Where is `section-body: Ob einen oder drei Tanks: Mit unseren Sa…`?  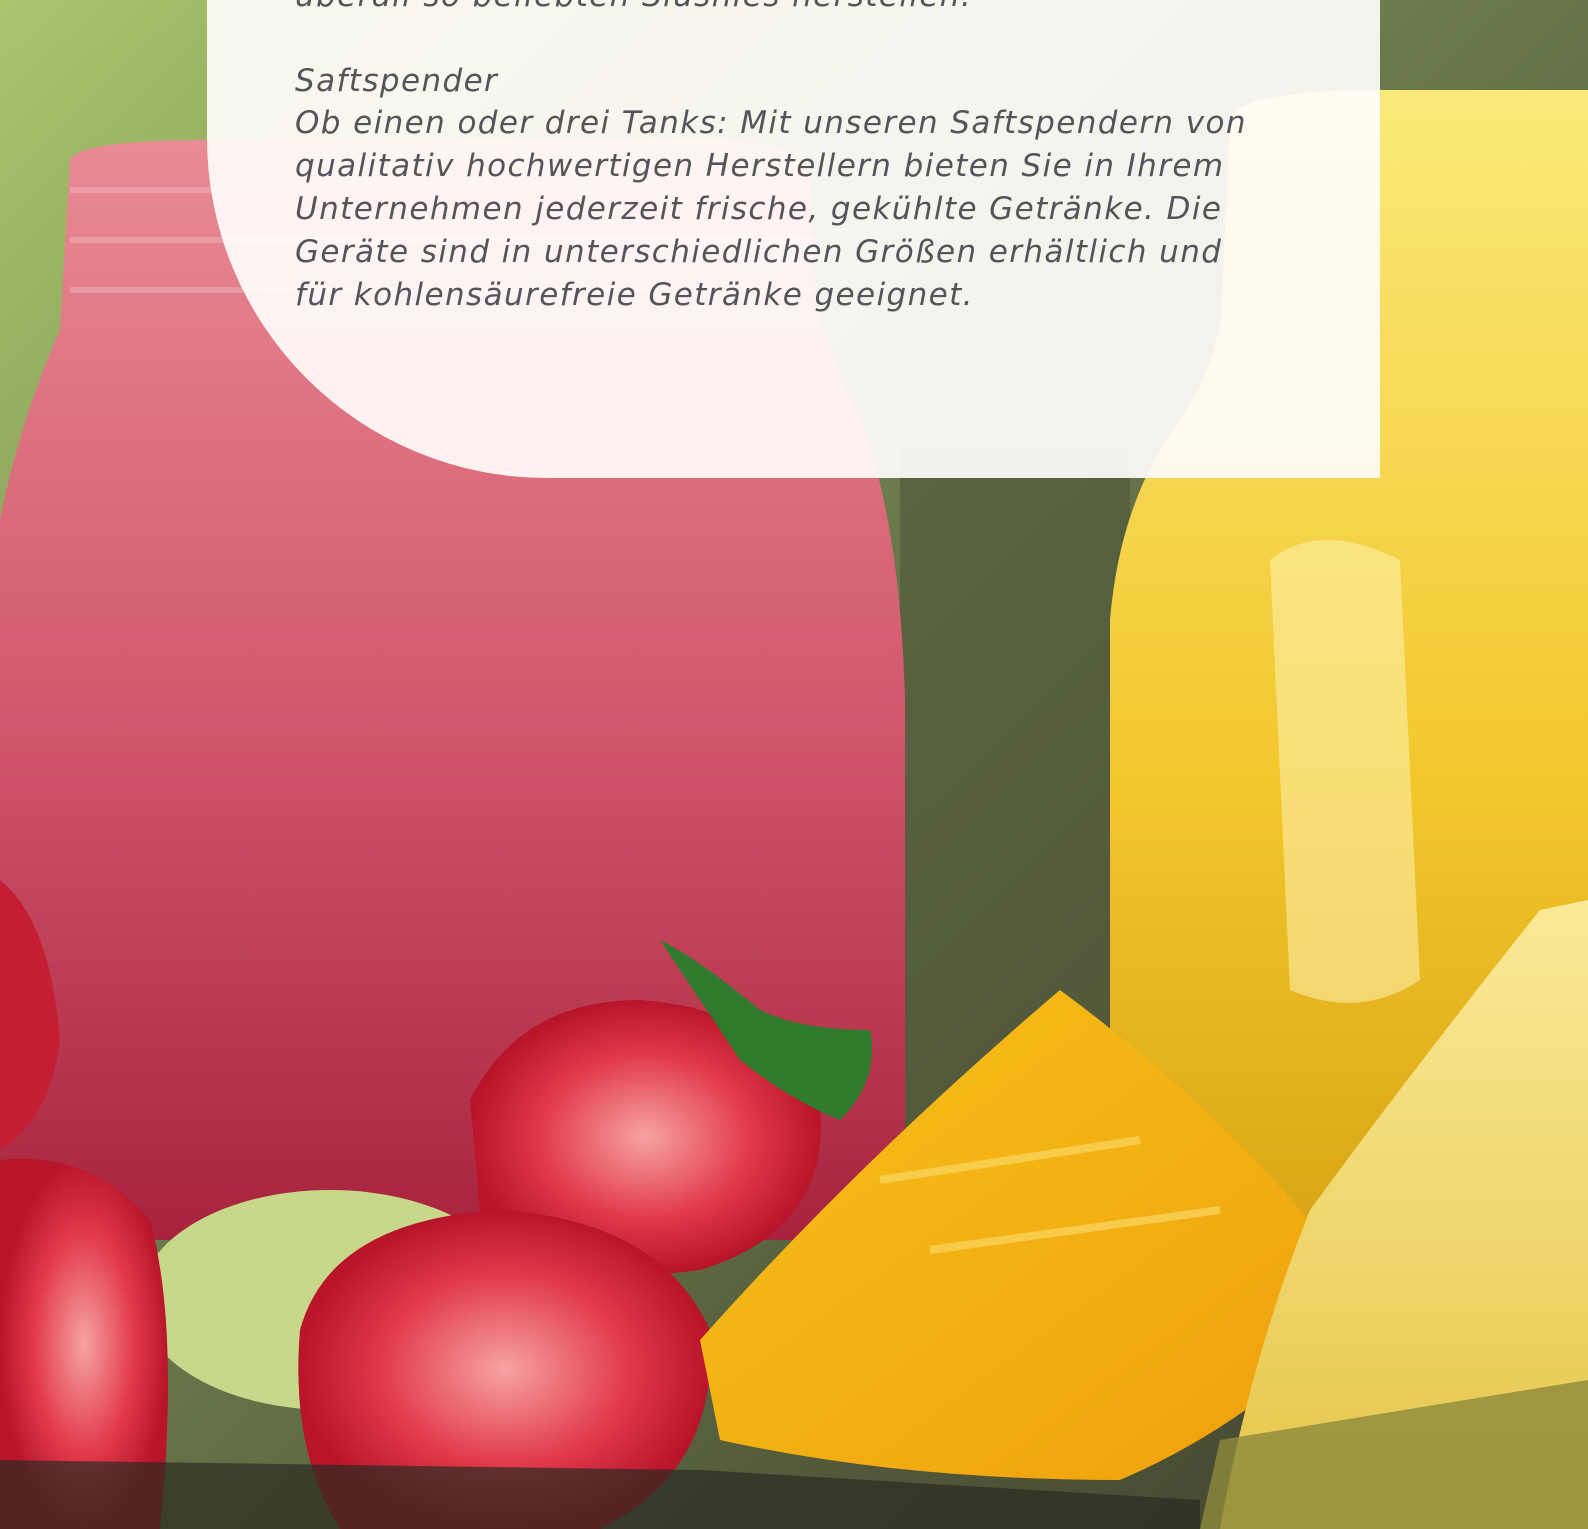 section-body: Ob einen oder drei Tanks: Mit unseren Sa… is located at coordinates (771, 209).